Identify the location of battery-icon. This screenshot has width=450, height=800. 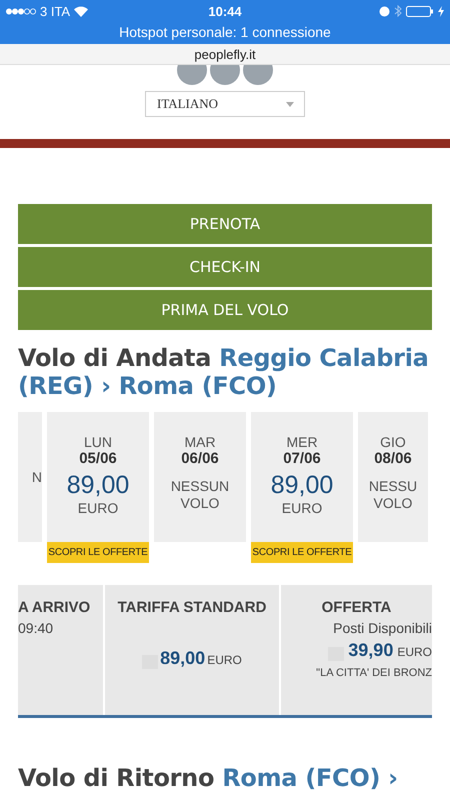
(420, 11).